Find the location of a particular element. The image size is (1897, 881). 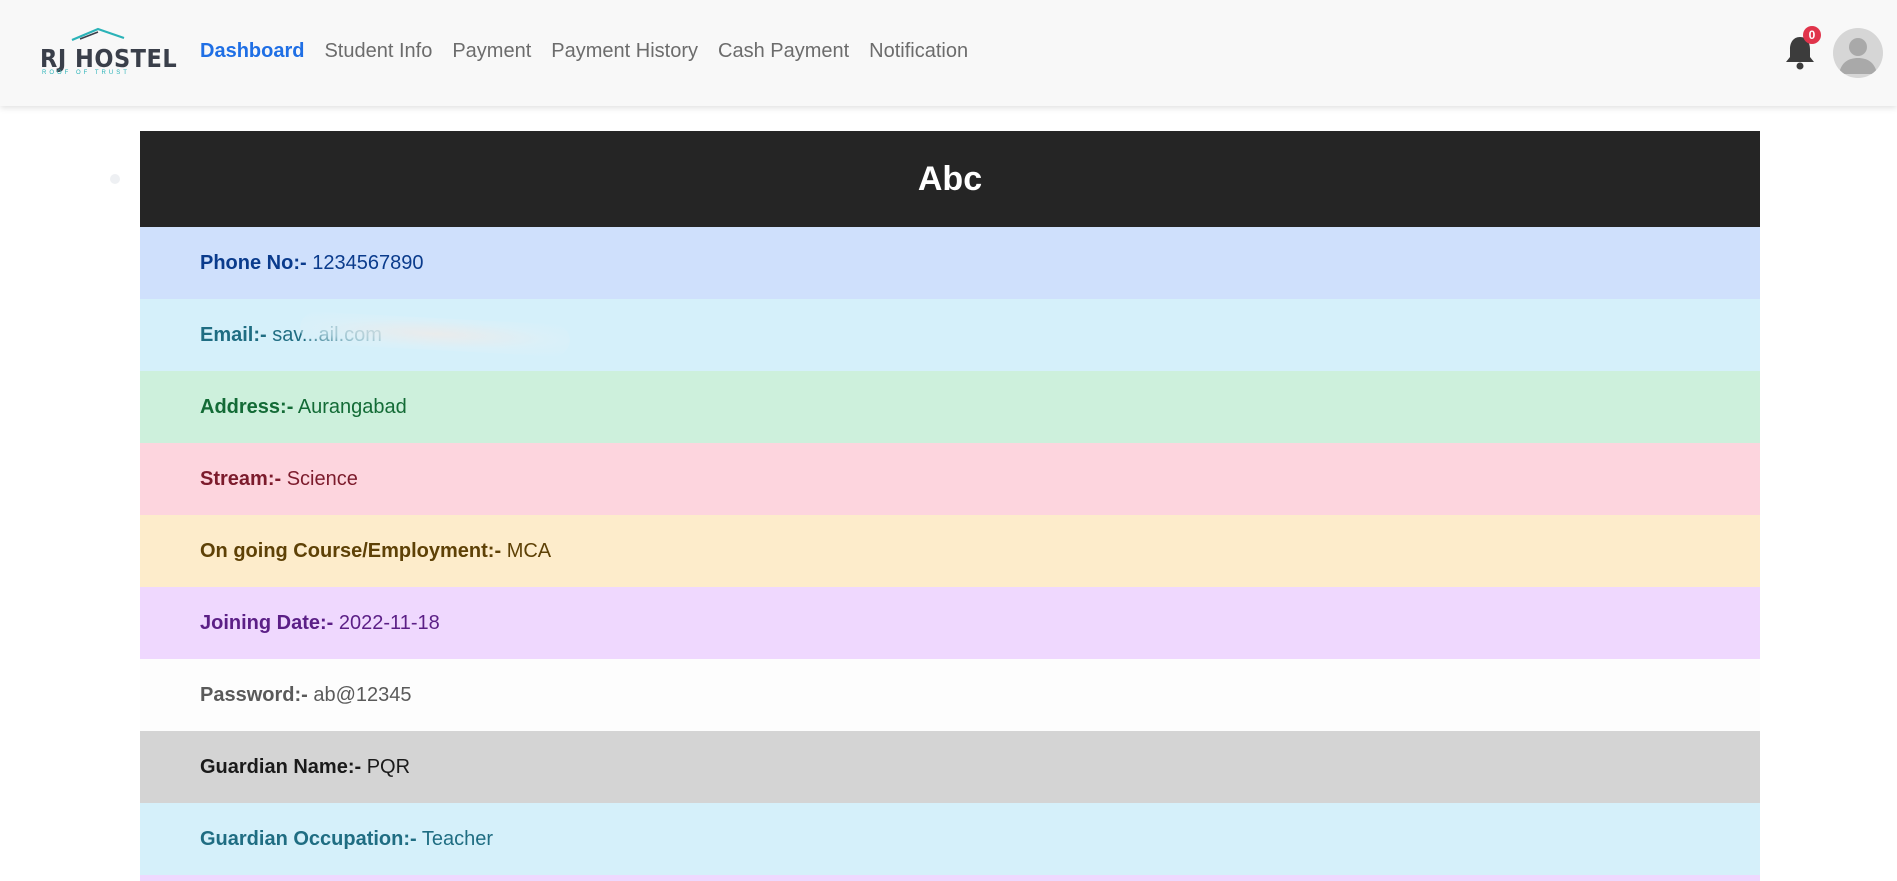

nav-dashboard: Dashboard is located at coordinates (252, 51).